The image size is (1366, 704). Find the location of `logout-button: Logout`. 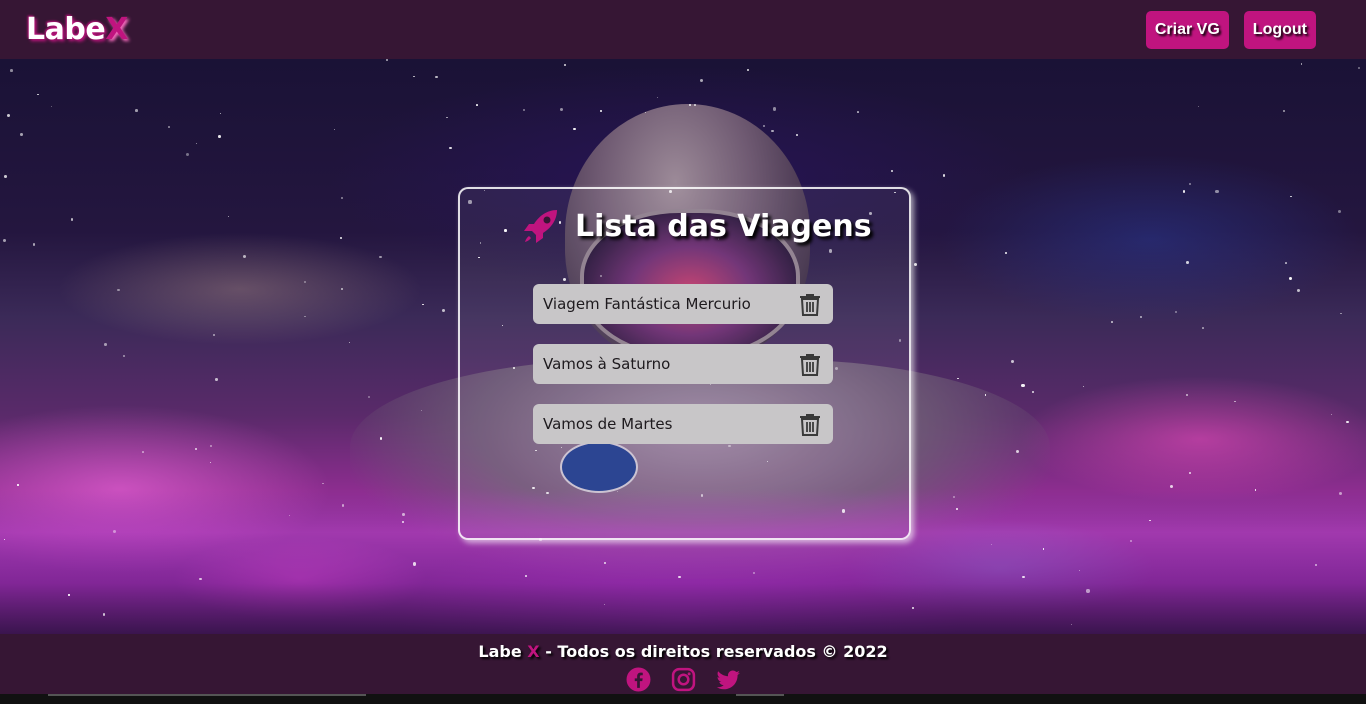

logout-button: Logout is located at coordinates (1279, 29).